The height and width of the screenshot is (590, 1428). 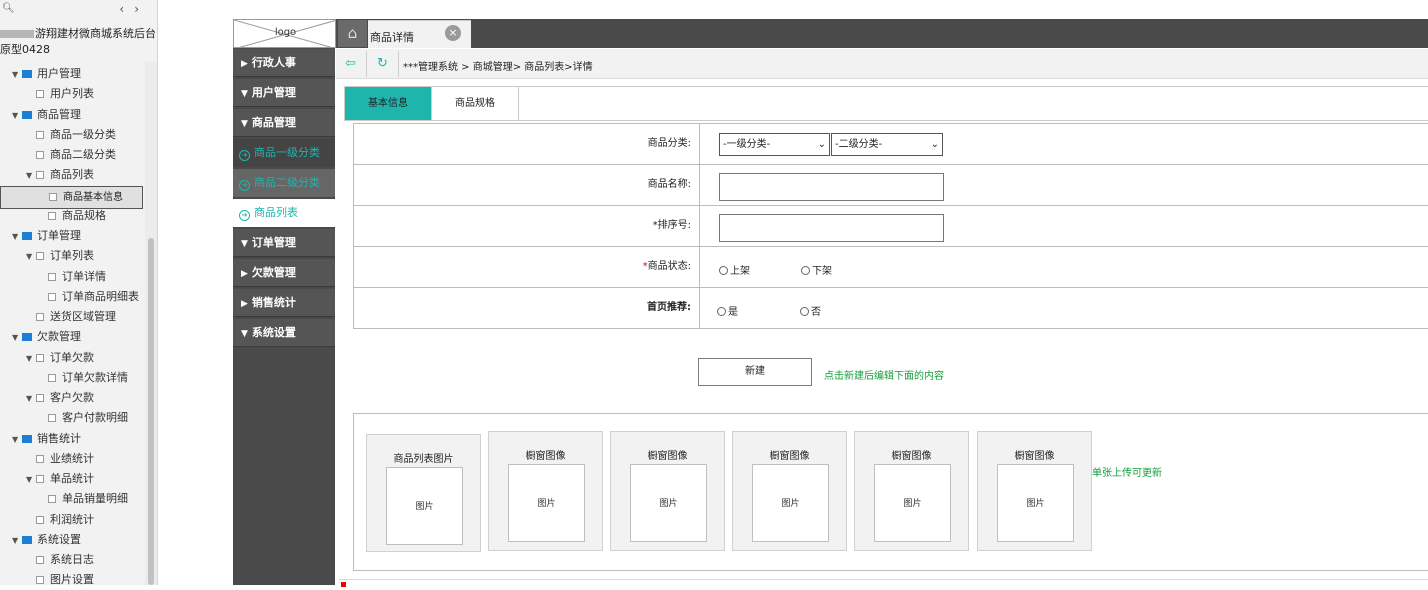 What do you see at coordinates (284, 333) in the screenshot?
I see `side-nav-group: ▼ 系统设置` at bounding box center [284, 333].